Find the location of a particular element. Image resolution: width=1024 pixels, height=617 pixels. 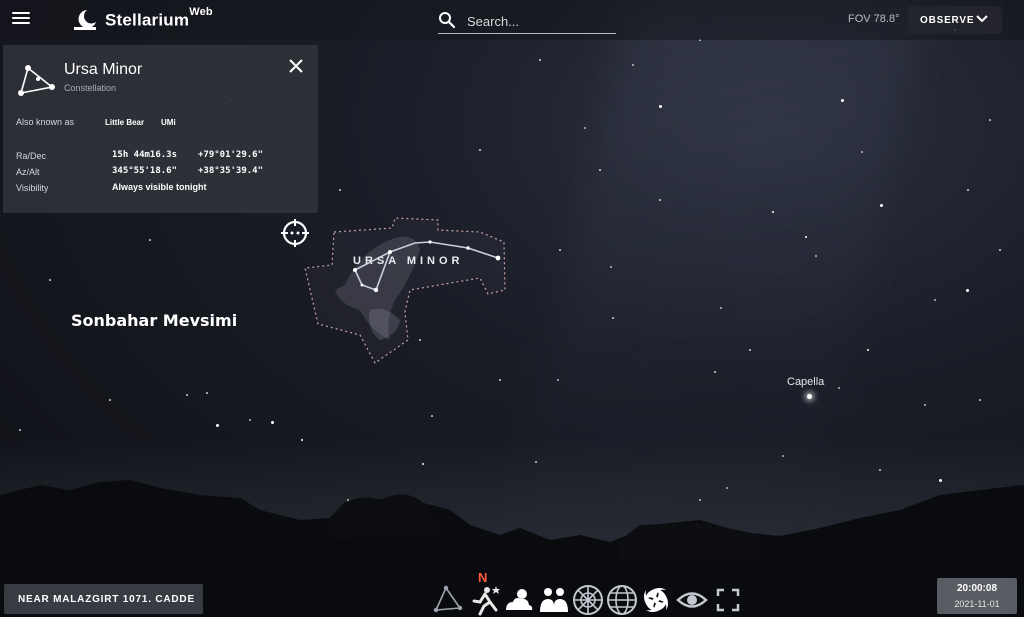

search-icon is located at coordinates (447, 20).